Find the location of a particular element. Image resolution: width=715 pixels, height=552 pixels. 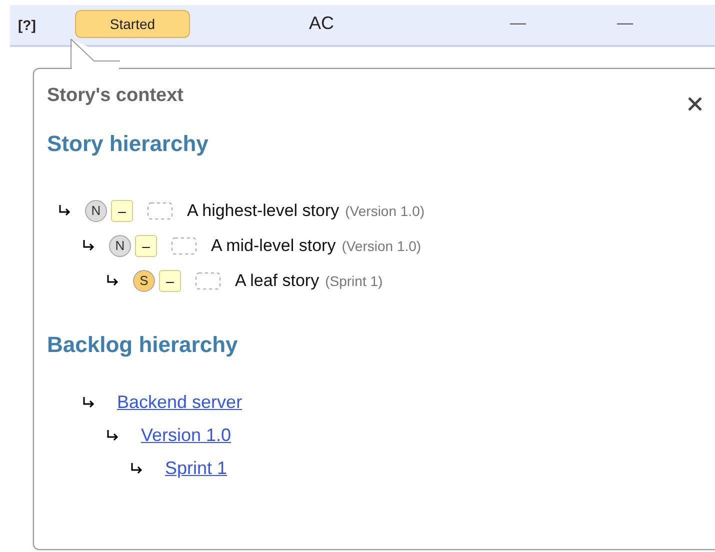

story-name: A highest-level story is located at coordinates (263, 210).